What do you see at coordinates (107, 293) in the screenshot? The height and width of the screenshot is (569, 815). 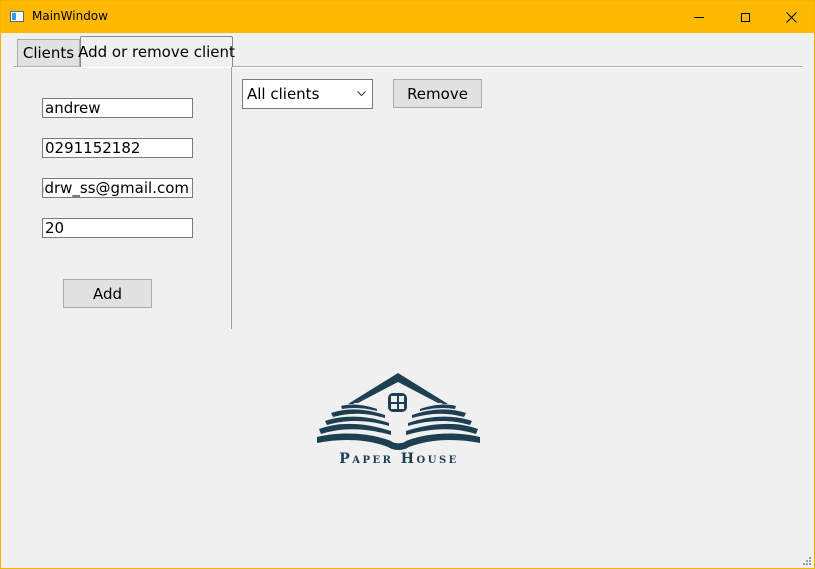 I see `add-button: Add` at bounding box center [107, 293].